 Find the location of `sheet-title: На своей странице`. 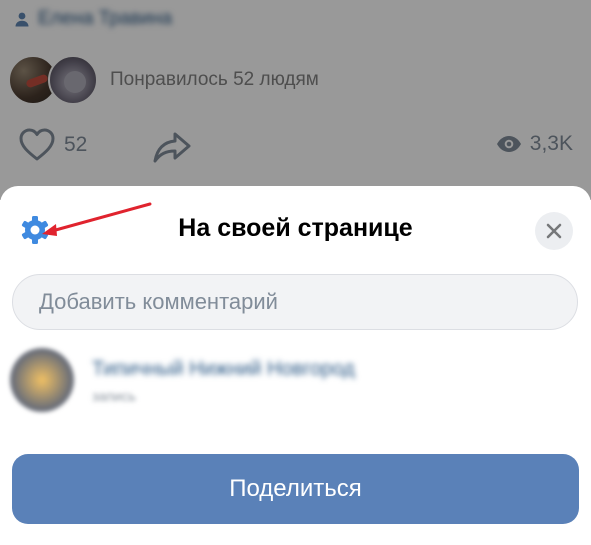

sheet-title: На своей странице is located at coordinates (295, 228).